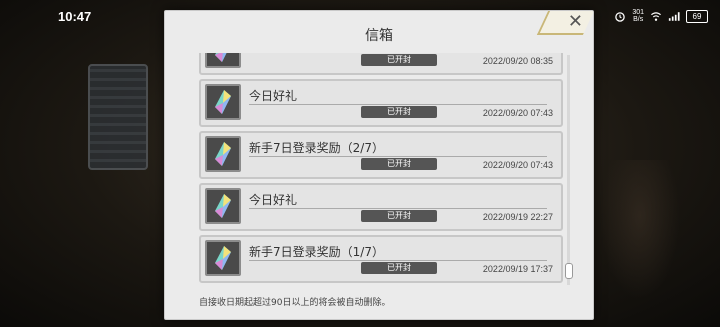 The width and height of the screenshot is (720, 327). I want to click on status-icons: 301 B/s 69, so click(661, 16).